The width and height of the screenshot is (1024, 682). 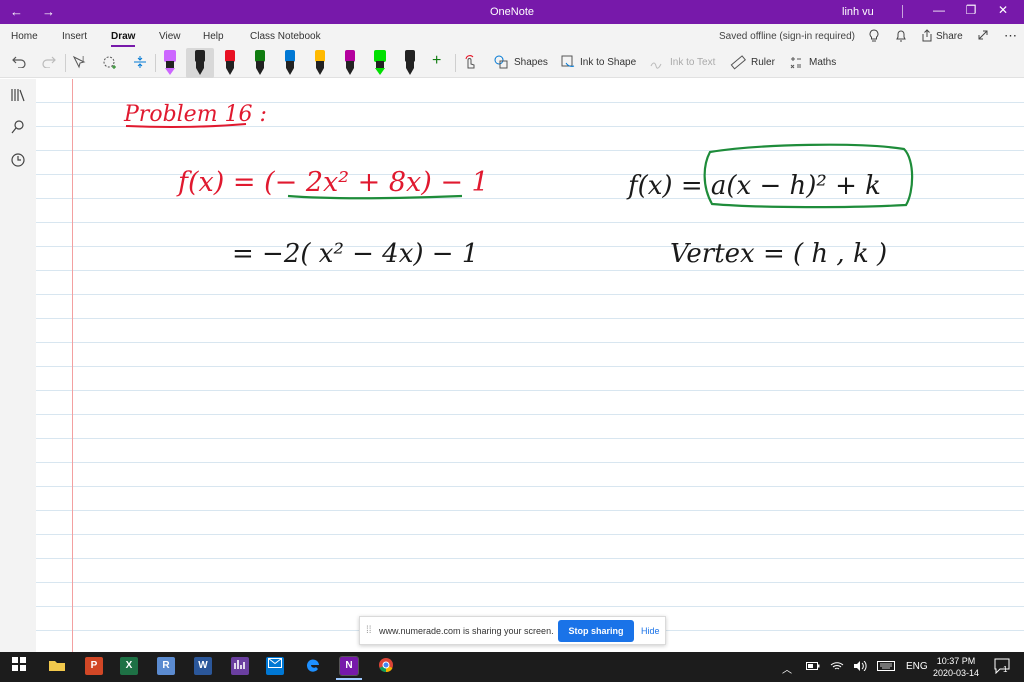 I want to click on mail-icon, so click(x=275, y=666).